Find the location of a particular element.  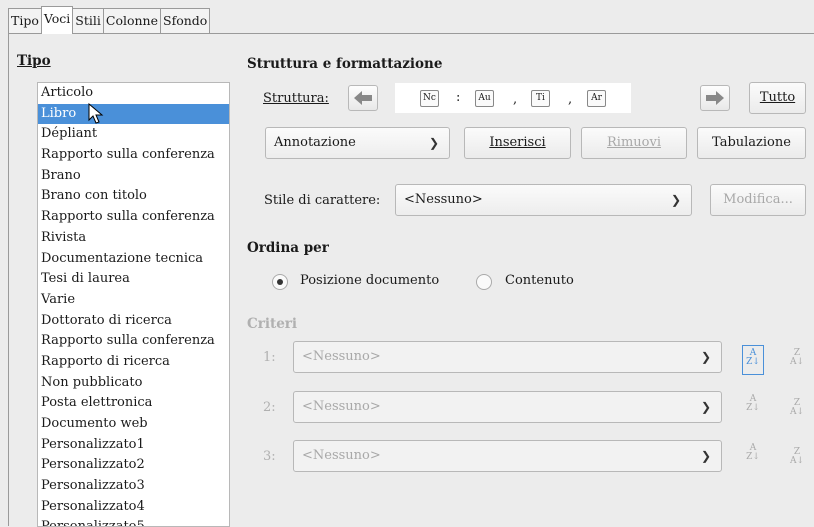

list-item: Personalizzato4 is located at coordinates (133, 507).